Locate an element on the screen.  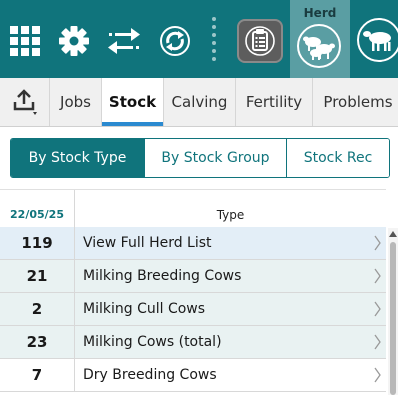
table-row: 7 Dry Breeding Cows is located at coordinates (193, 375).